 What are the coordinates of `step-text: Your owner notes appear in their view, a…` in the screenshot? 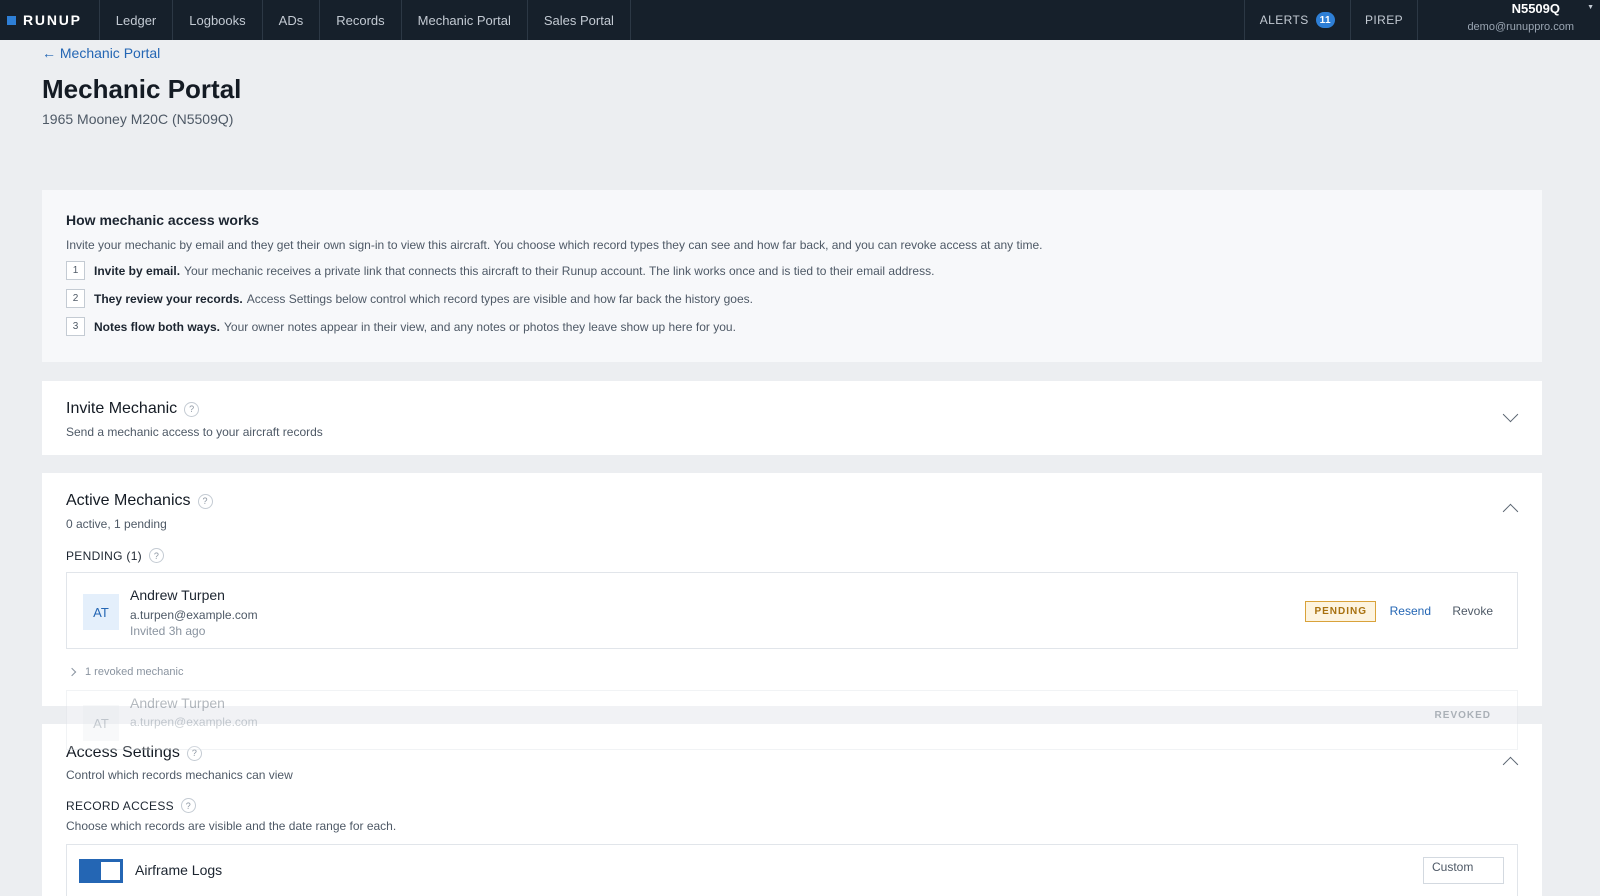 It's located at (480, 326).